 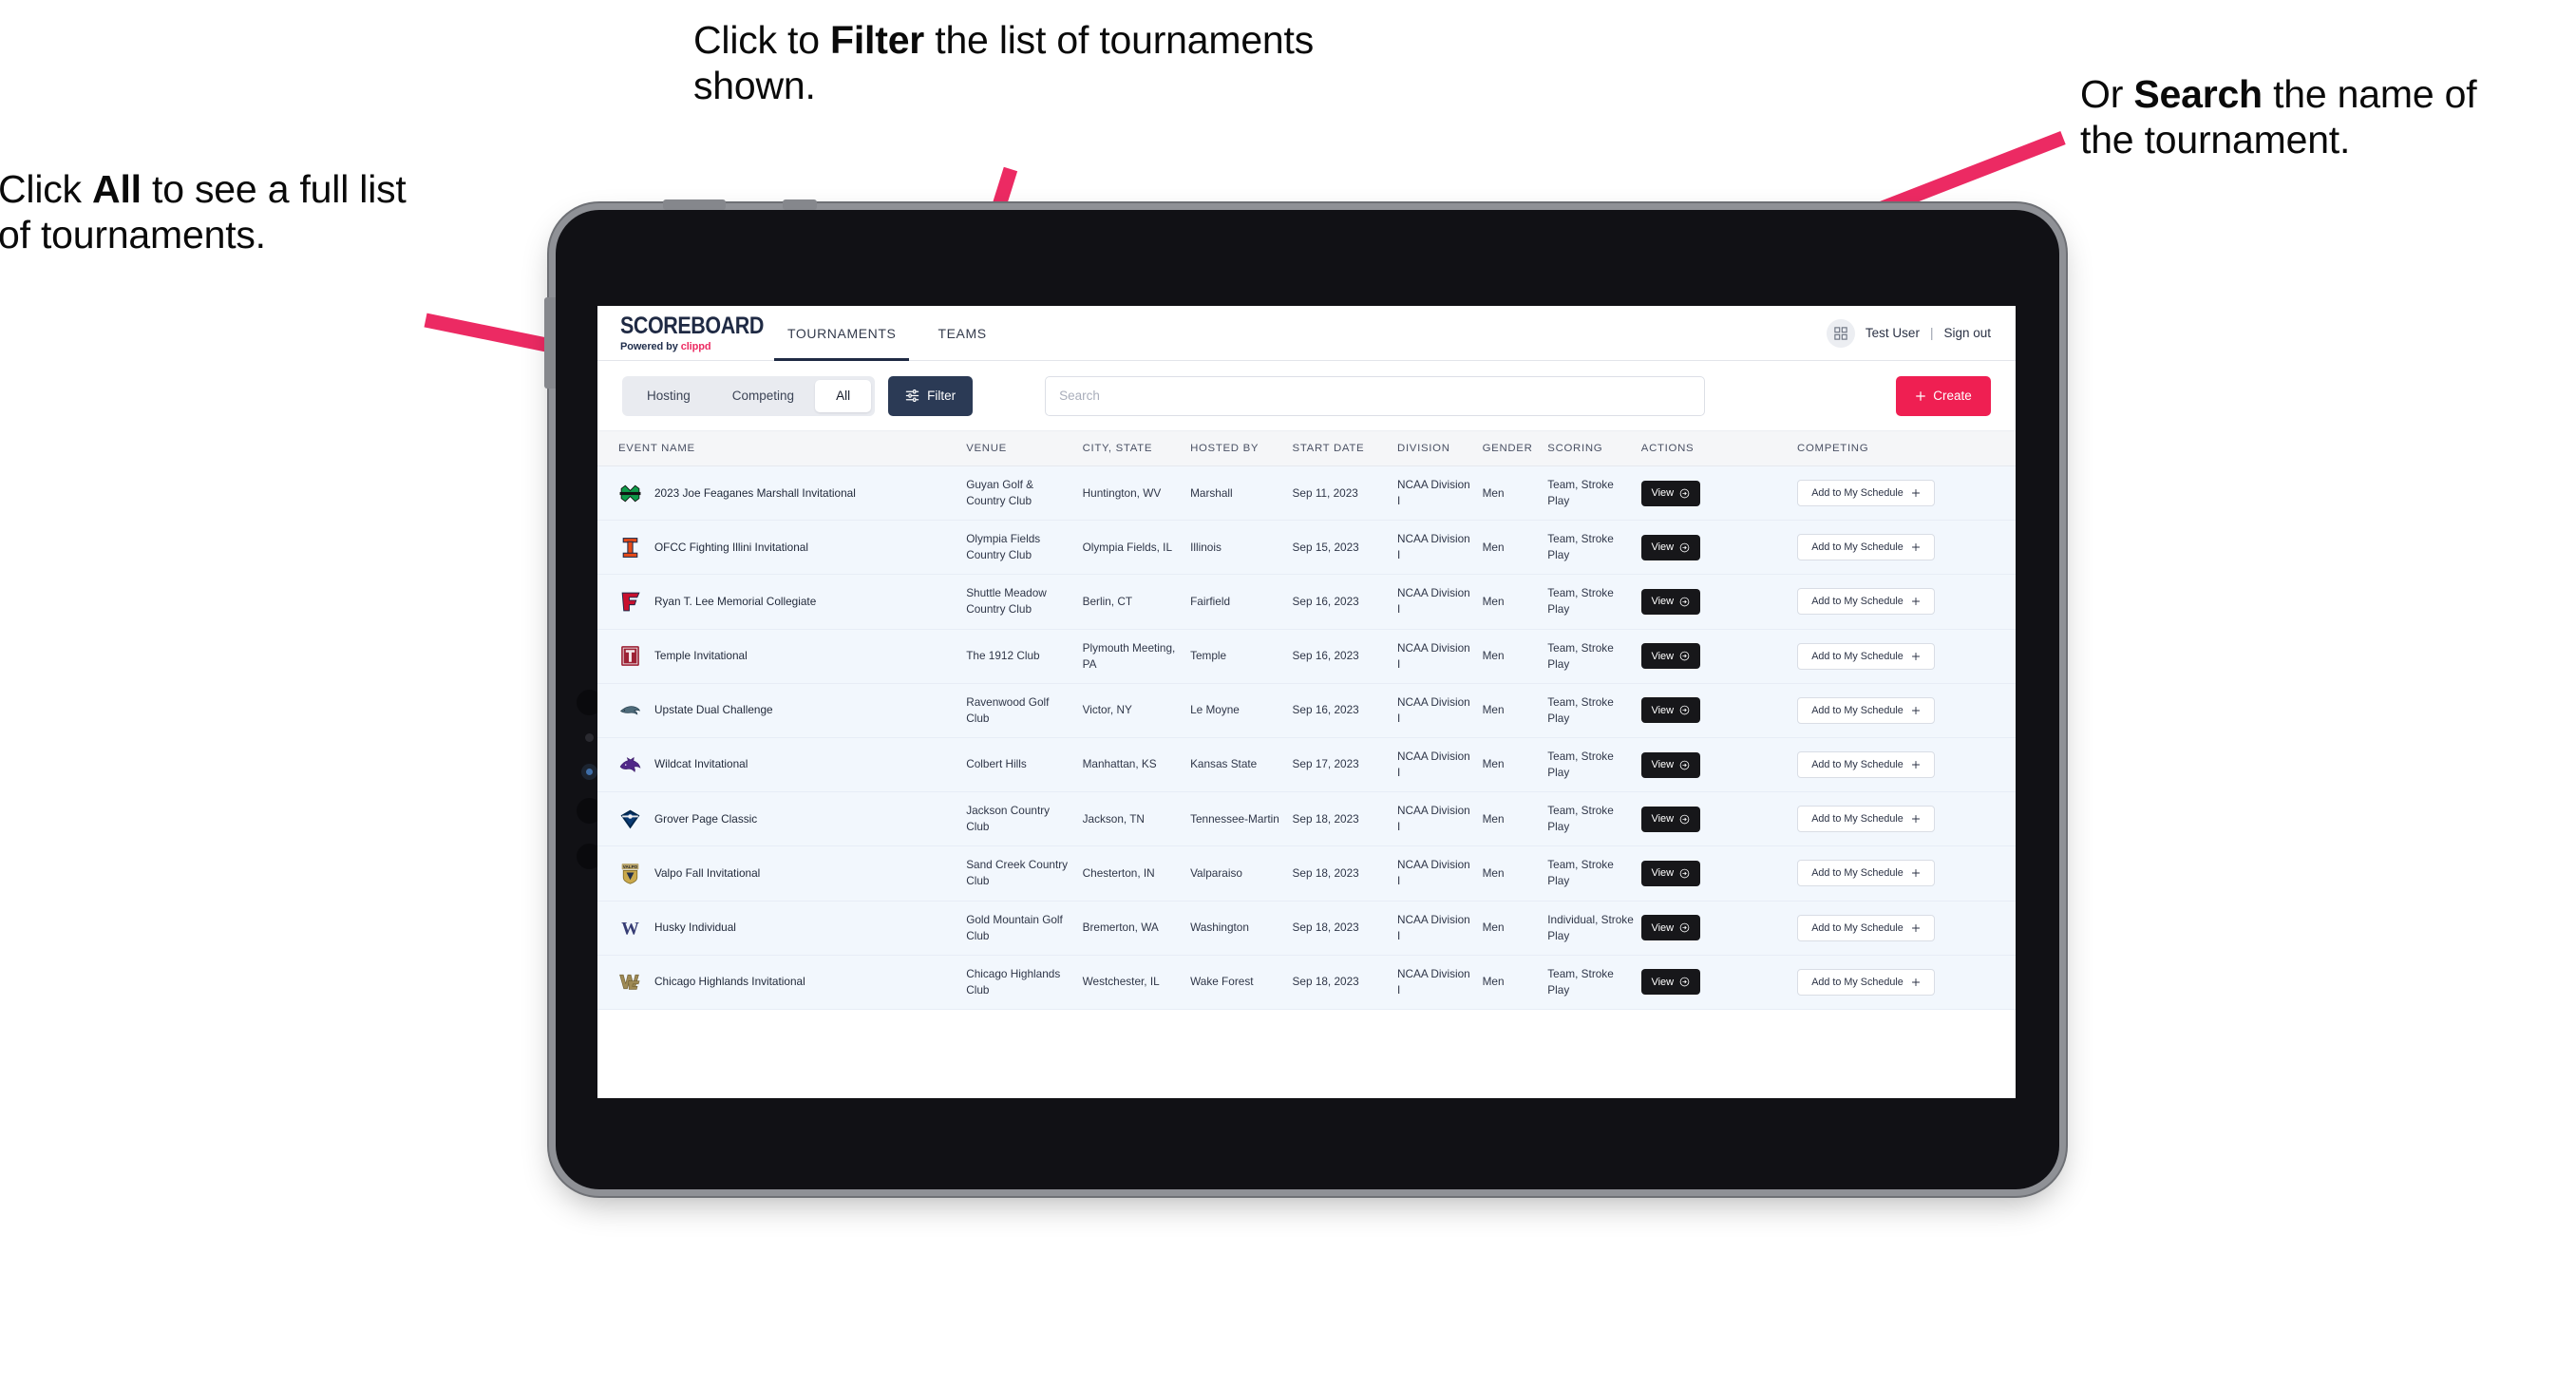 What do you see at coordinates (1440, 448) in the screenshot?
I see `column-header-division: DIVISION` at bounding box center [1440, 448].